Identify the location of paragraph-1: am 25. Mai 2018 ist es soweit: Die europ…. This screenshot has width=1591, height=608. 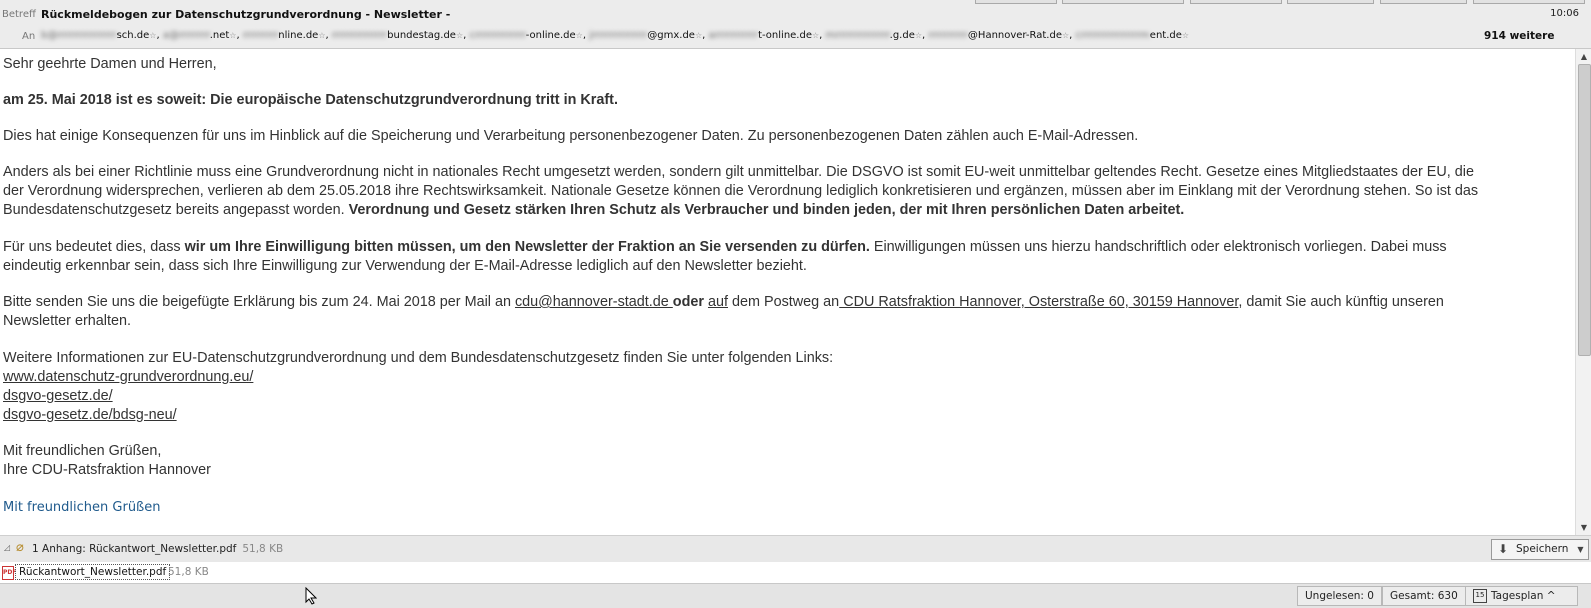
(310, 100).